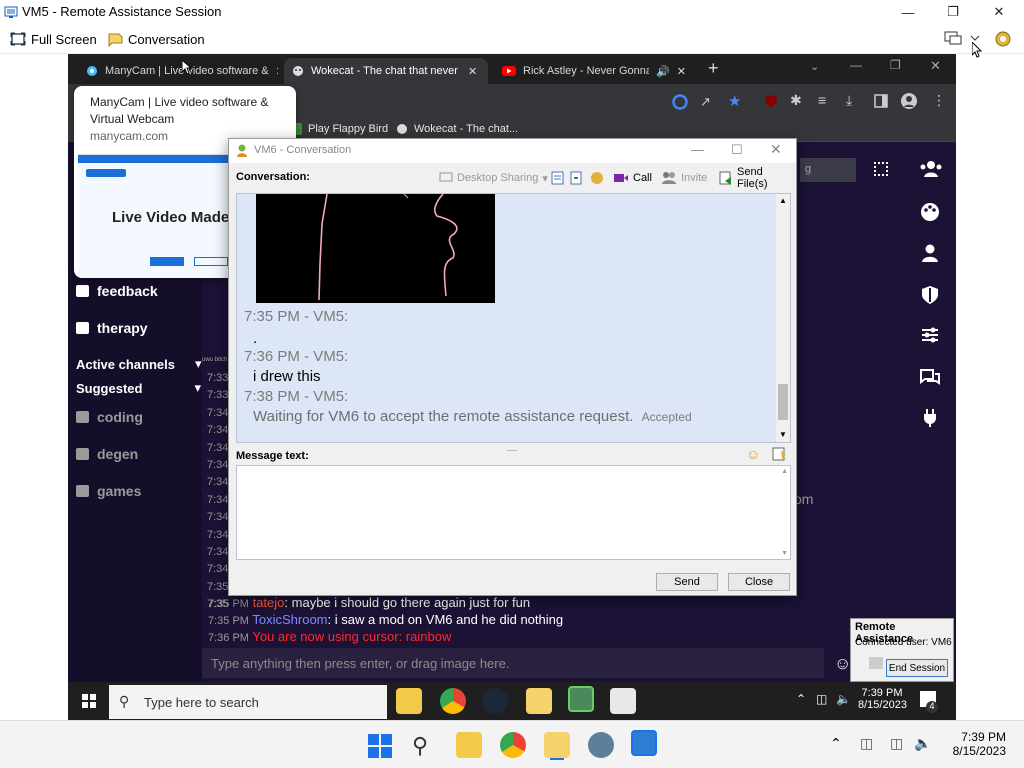 This screenshot has height=768, width=1024. I want to click on network-off-icon: ◫, so click(866, 743).